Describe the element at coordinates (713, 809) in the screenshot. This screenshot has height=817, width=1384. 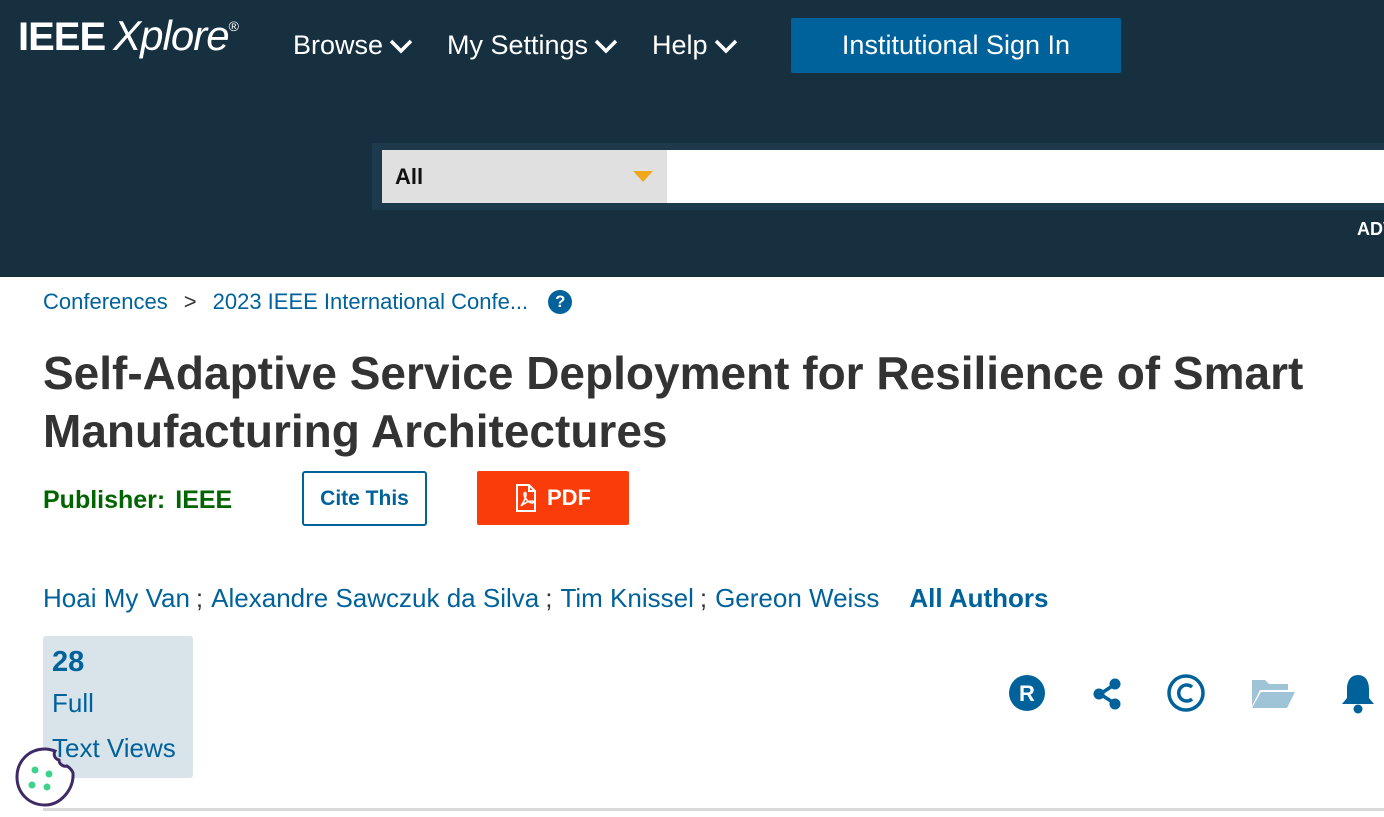
I see `section-divider` at that location.